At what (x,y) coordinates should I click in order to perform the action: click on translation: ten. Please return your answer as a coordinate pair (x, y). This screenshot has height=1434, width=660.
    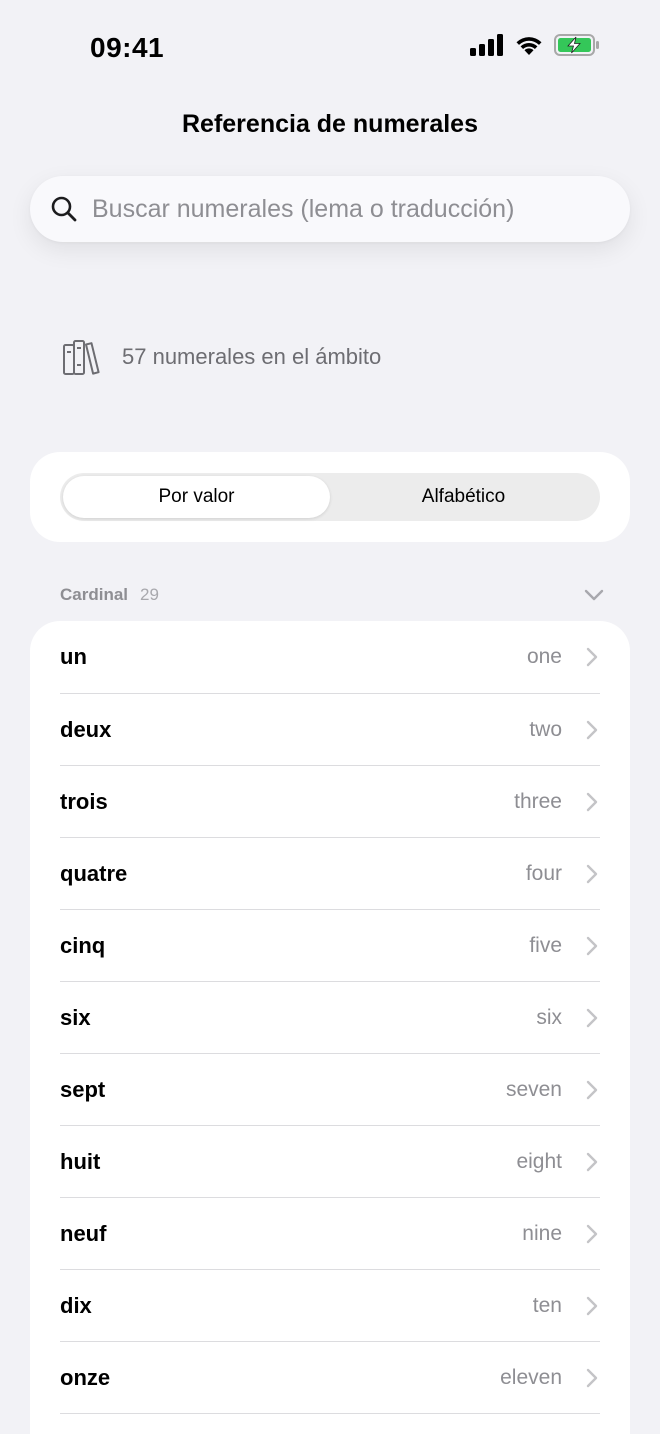
    Looking at the image, I should click on (547, 1305).